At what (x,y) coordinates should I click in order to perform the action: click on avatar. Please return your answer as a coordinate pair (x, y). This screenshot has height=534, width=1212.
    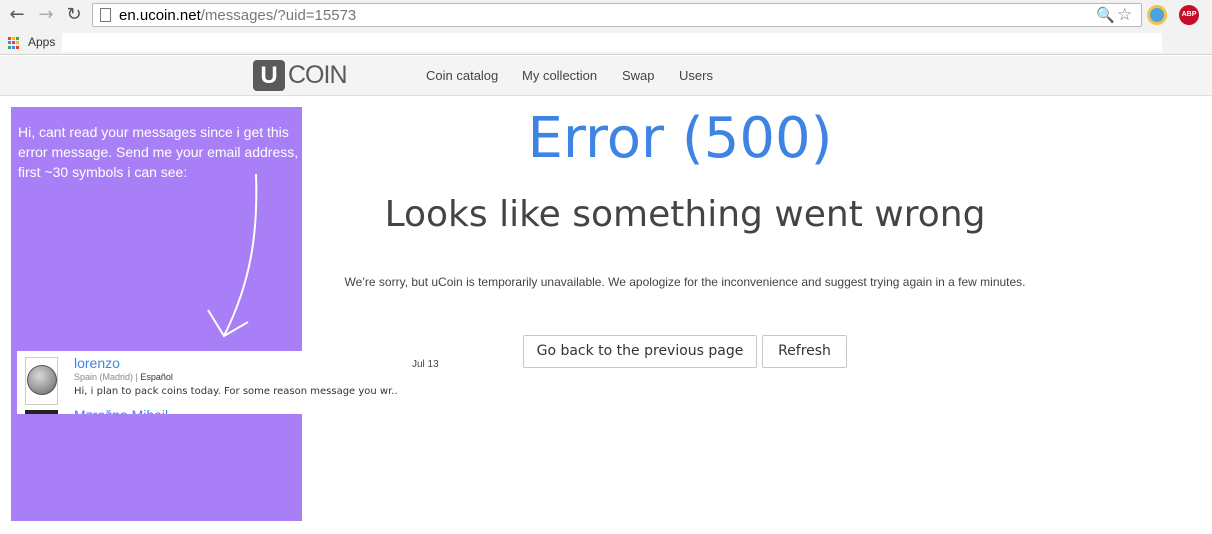
    Looking at the image, I should click on (41, 381).